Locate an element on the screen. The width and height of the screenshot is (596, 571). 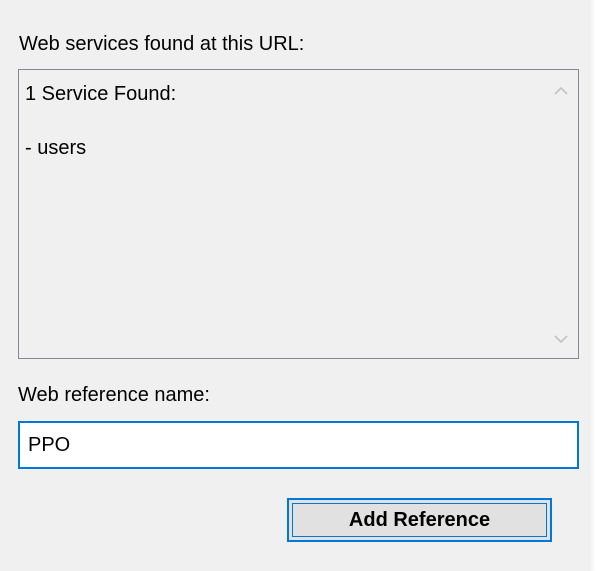
services-found-count: 1 Service Found: is located at coordinates (101, 94).